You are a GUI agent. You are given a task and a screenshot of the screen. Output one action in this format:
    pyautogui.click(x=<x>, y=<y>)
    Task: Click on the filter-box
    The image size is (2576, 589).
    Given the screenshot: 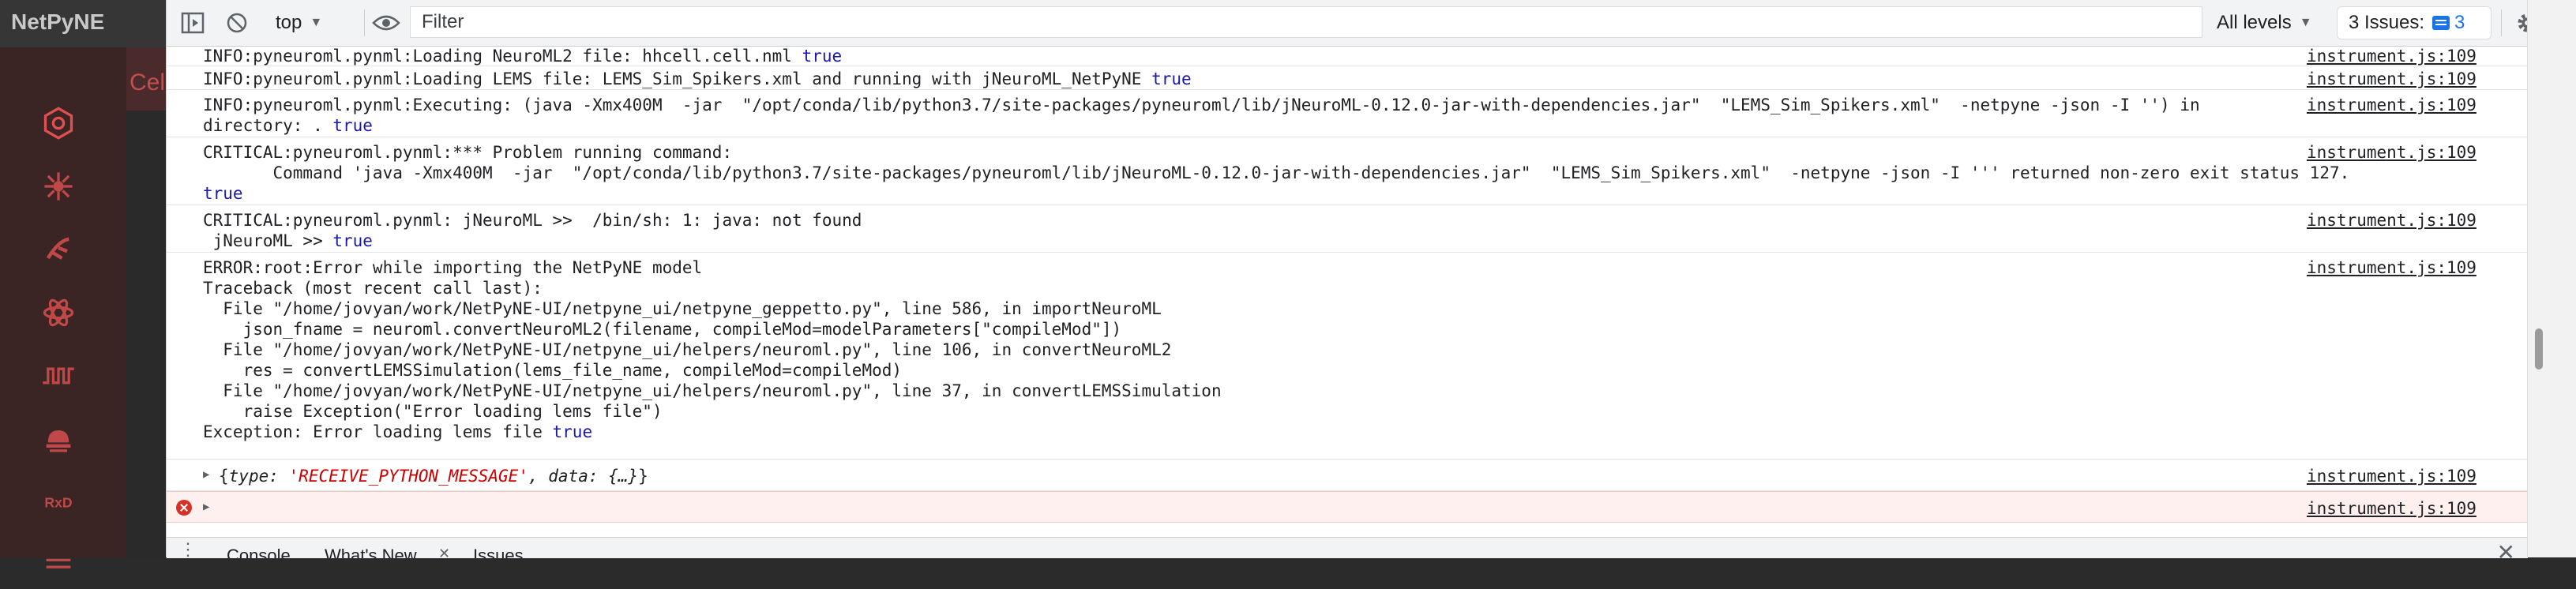 What is the action you would take?
    pyautogui.click(x=1306, y=22)
    